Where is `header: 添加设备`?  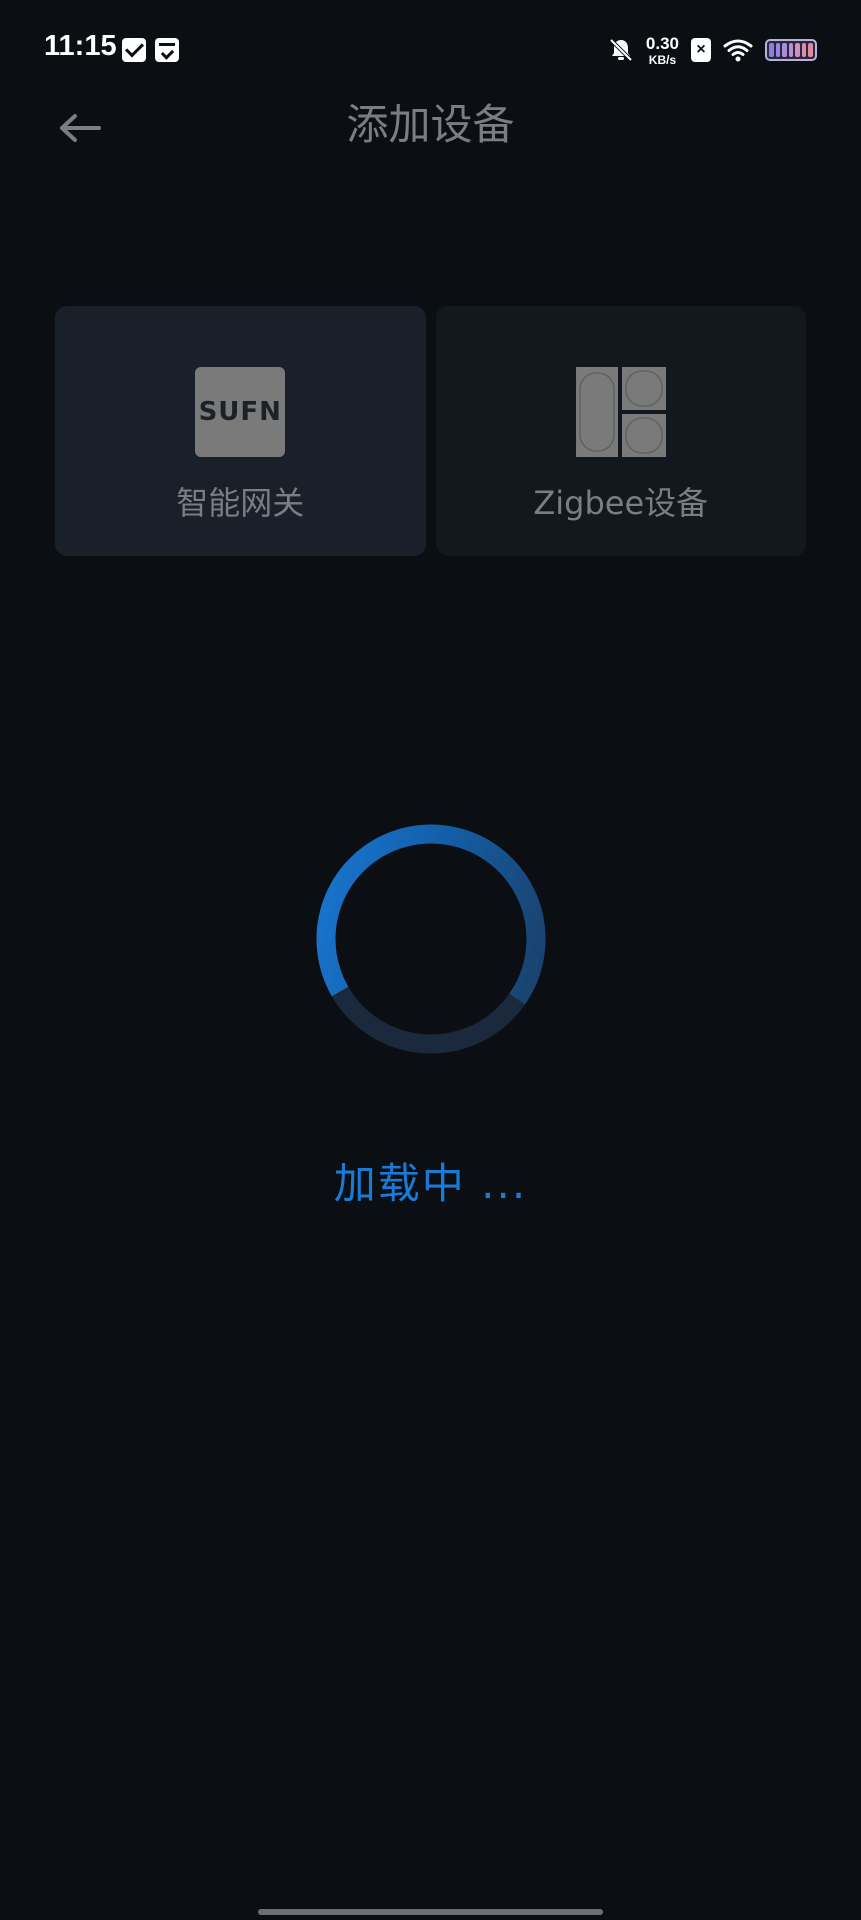
header: 添加设备 is located at coordinates (430, 125).